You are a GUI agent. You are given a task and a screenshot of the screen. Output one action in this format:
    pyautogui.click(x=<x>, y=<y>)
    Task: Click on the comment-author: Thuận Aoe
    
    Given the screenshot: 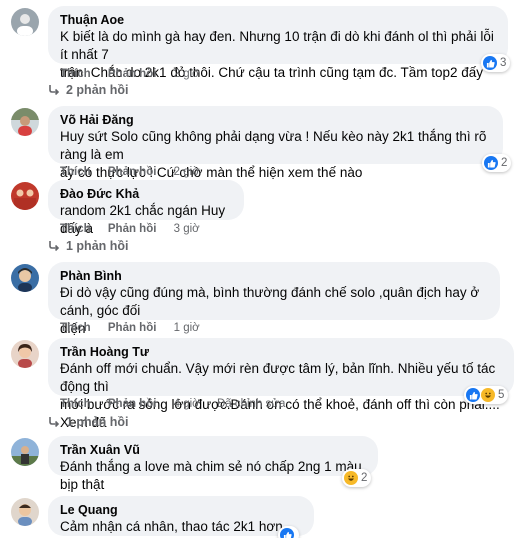 What is the action you would take?
    pyautogui.click(x=278, y=20)
    